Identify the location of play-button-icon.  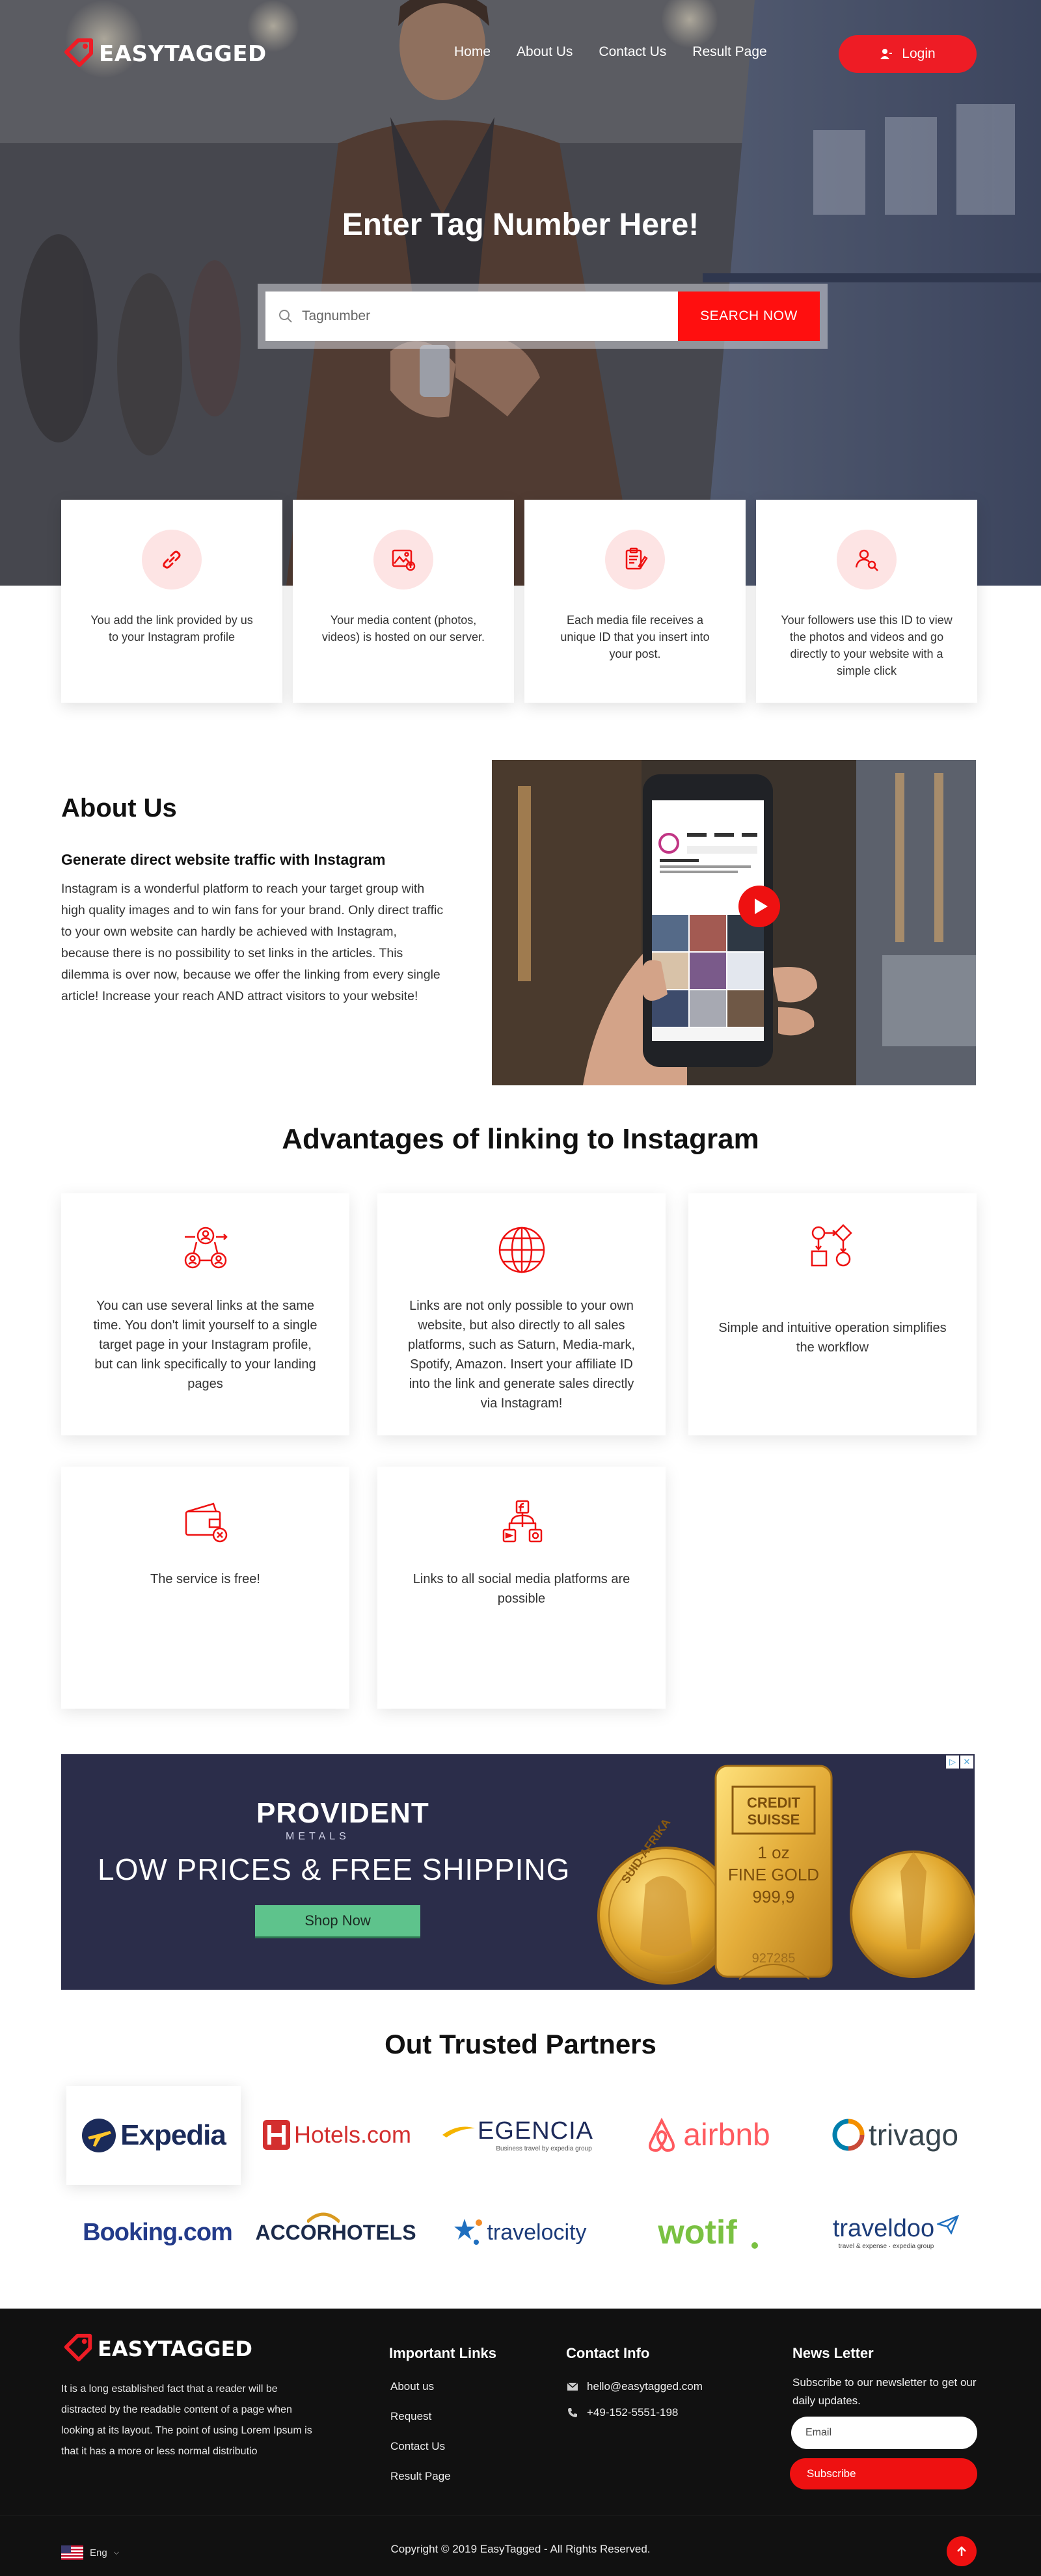
(759, 906).